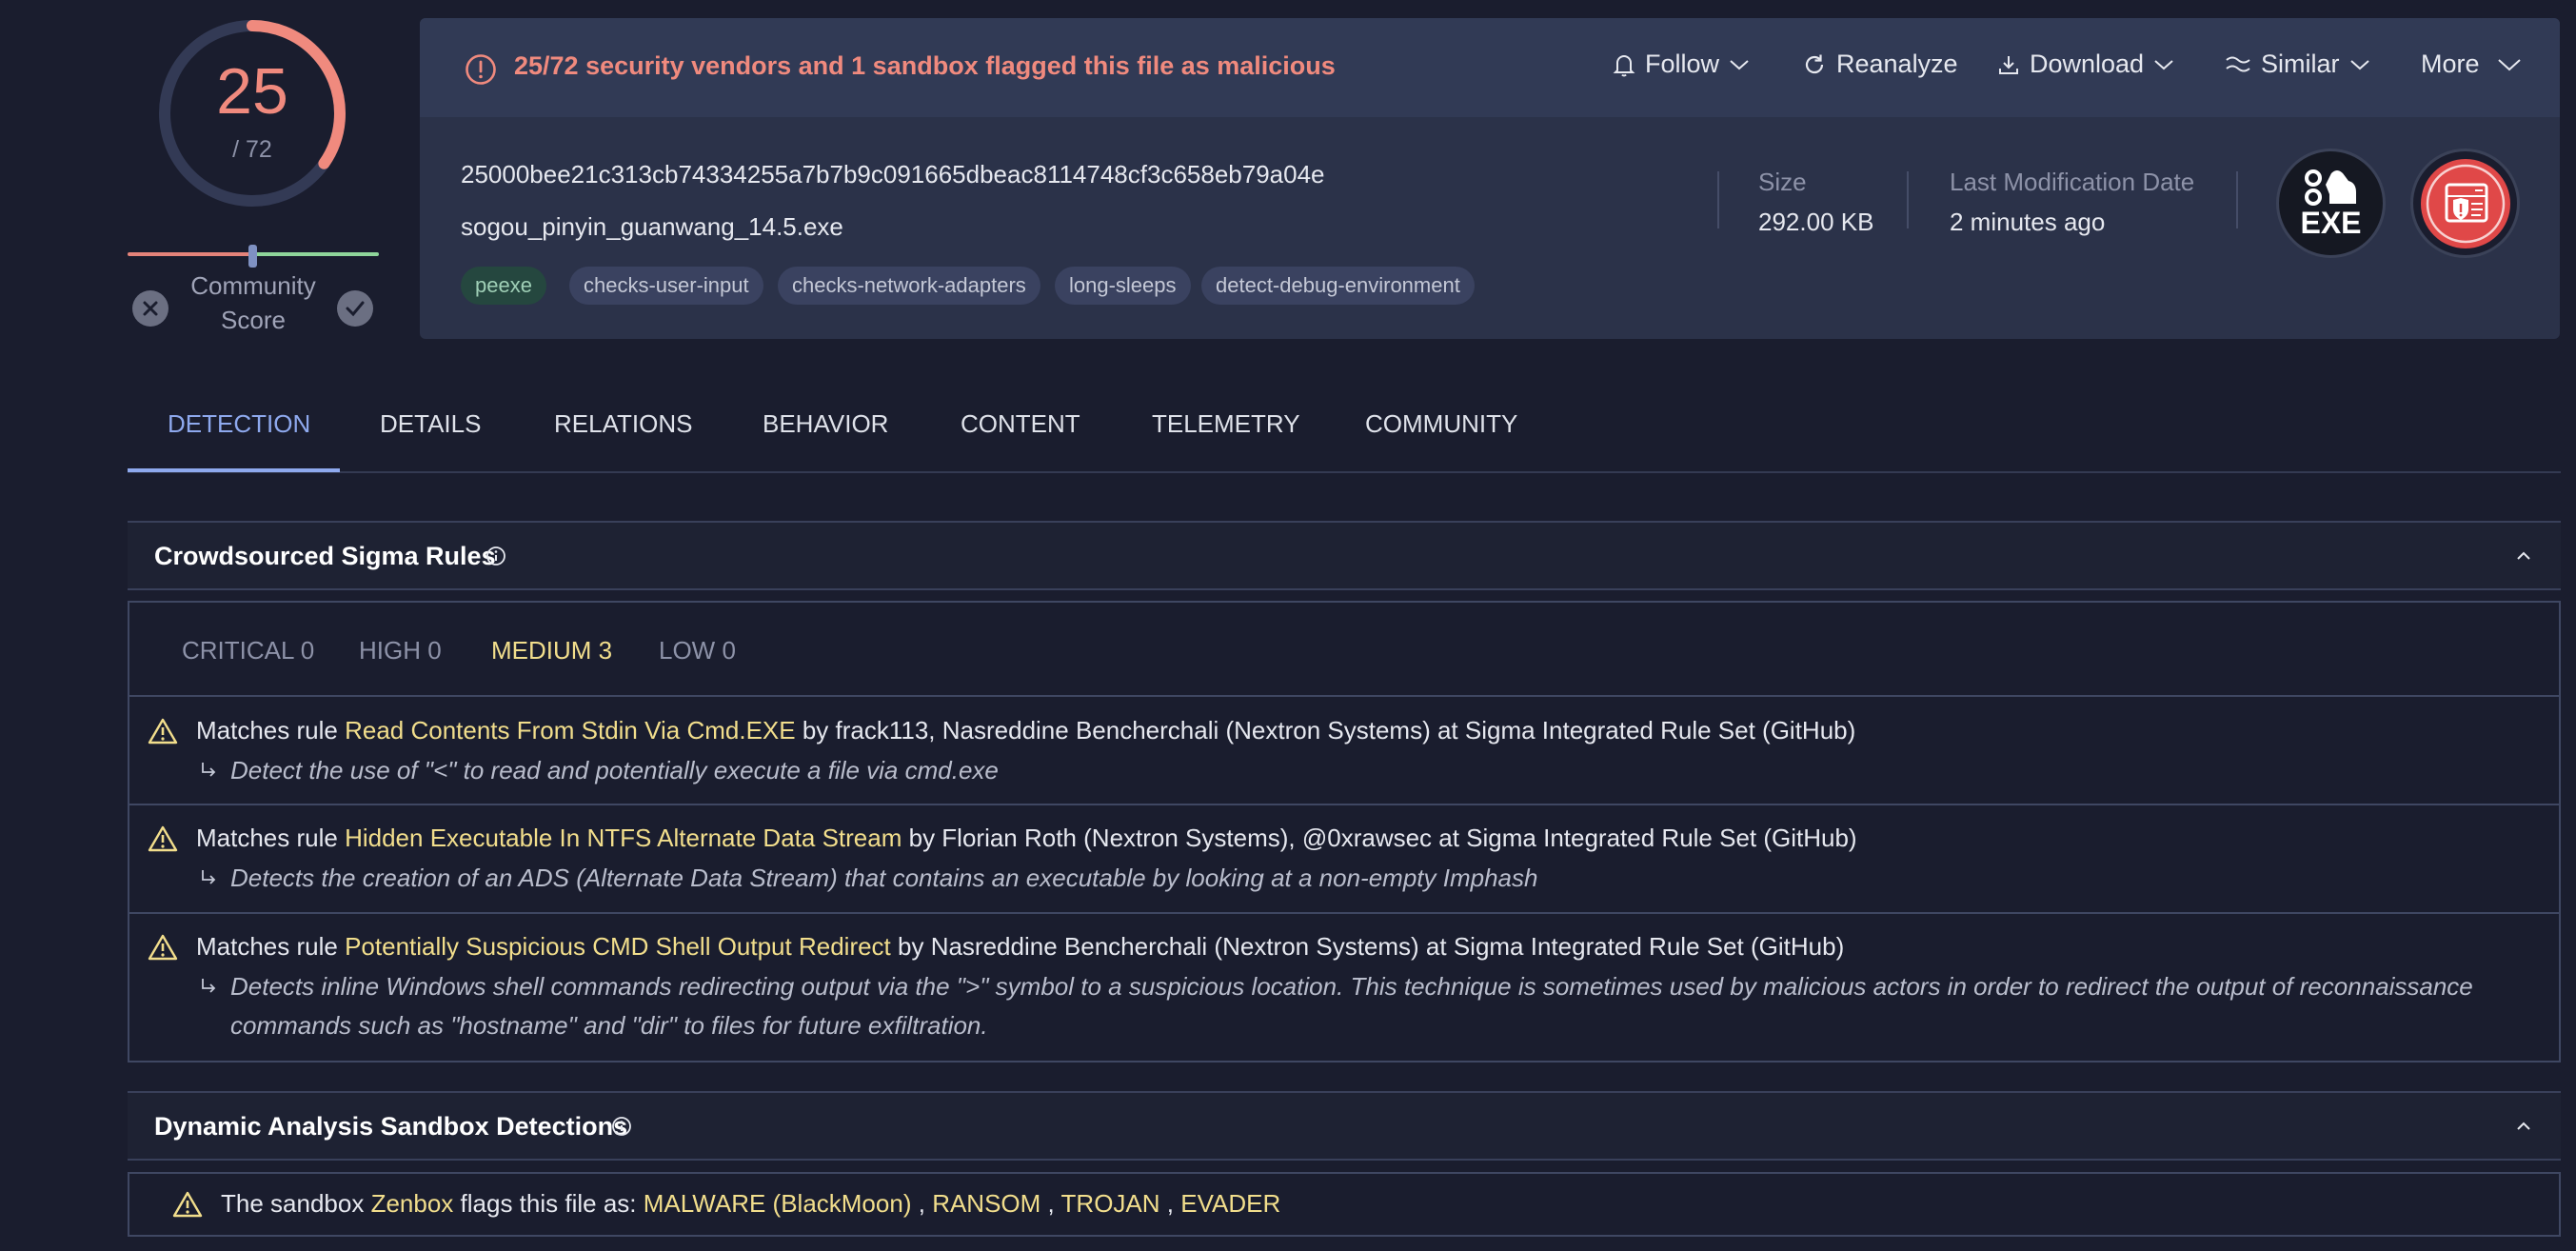 The height and width of the screenshot is (1251, 2576). I want to click on tab-content: CONTENT, so click(1021, 424).